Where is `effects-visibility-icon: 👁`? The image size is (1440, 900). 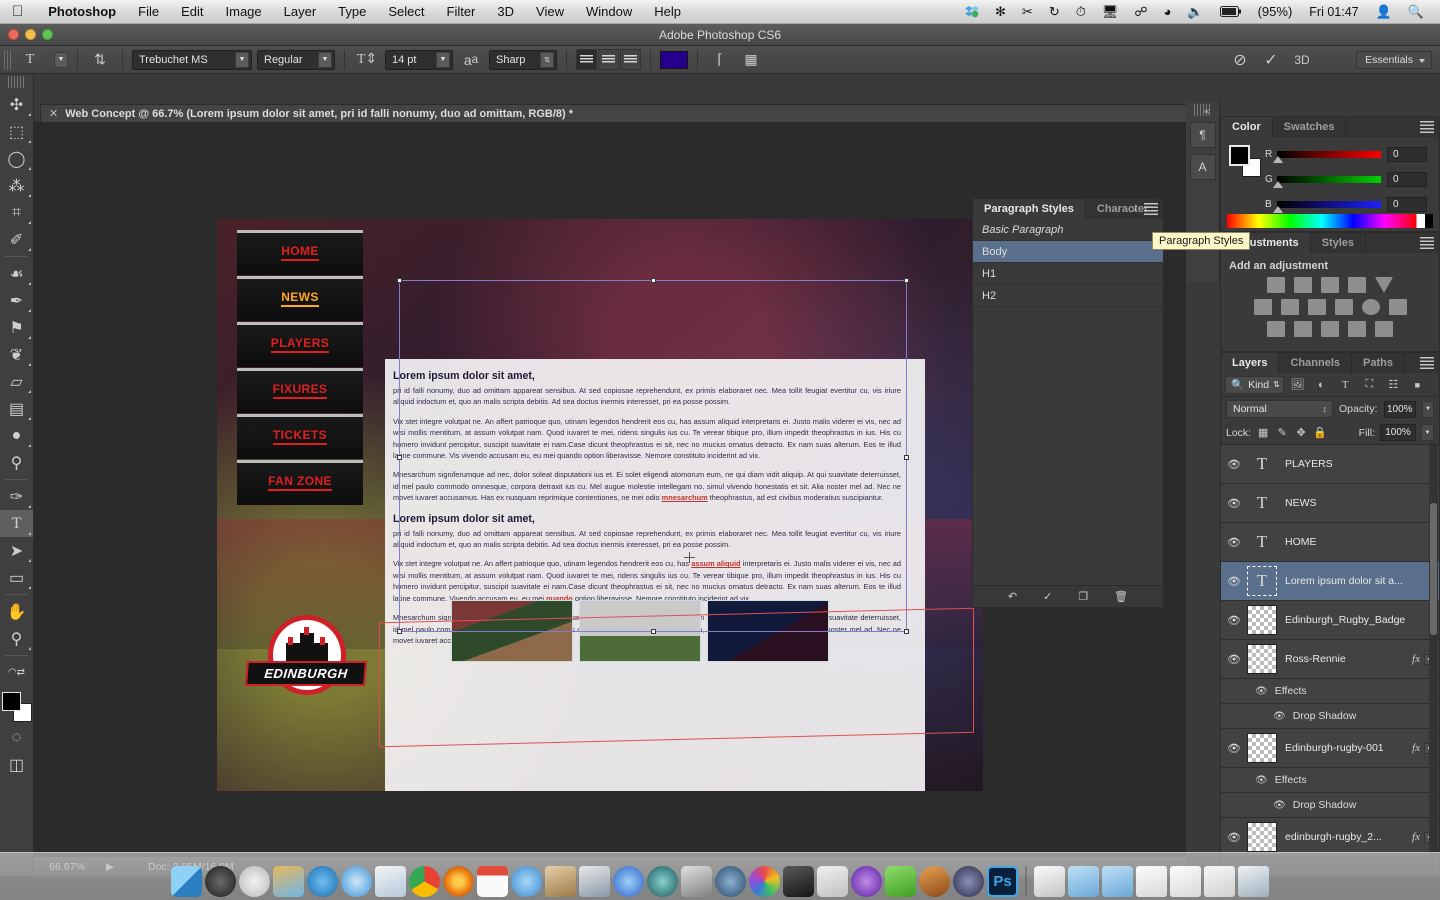 effects-visibility-icon: 👁 is located at coordinates (1261, 691).